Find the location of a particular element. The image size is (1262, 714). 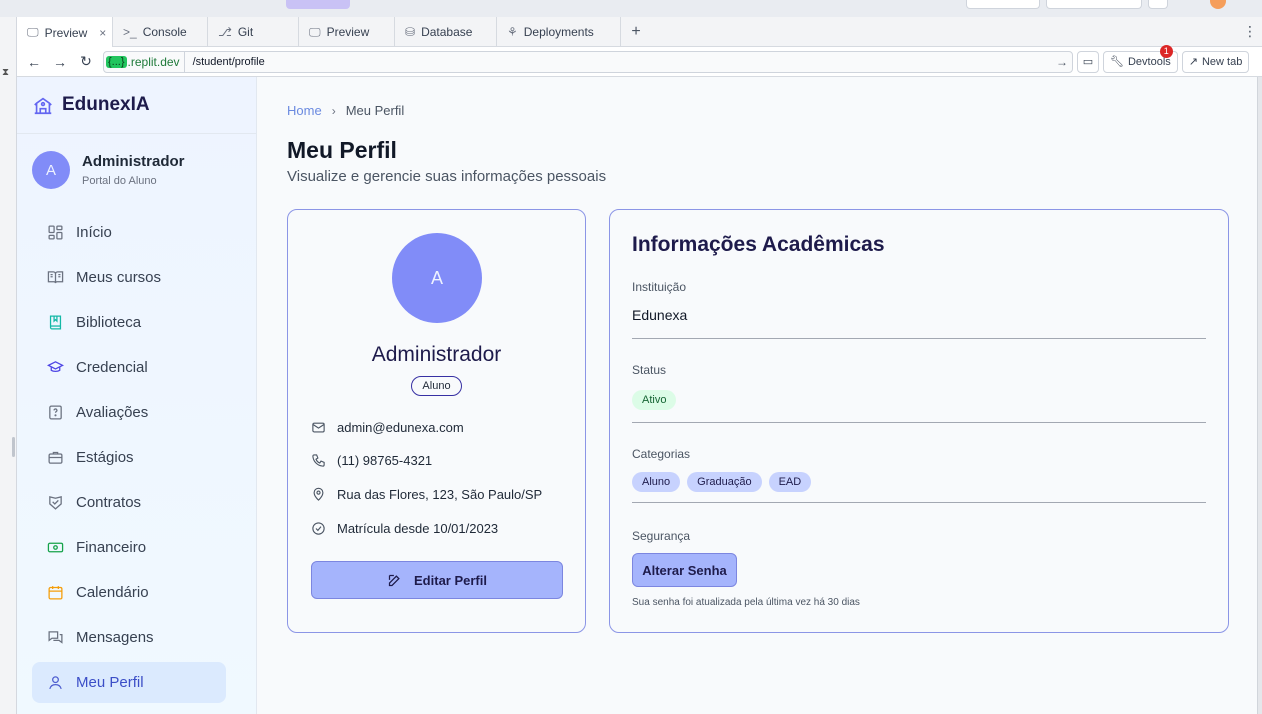

new-tab-label: New tab is located at coordinates (1222, 61).